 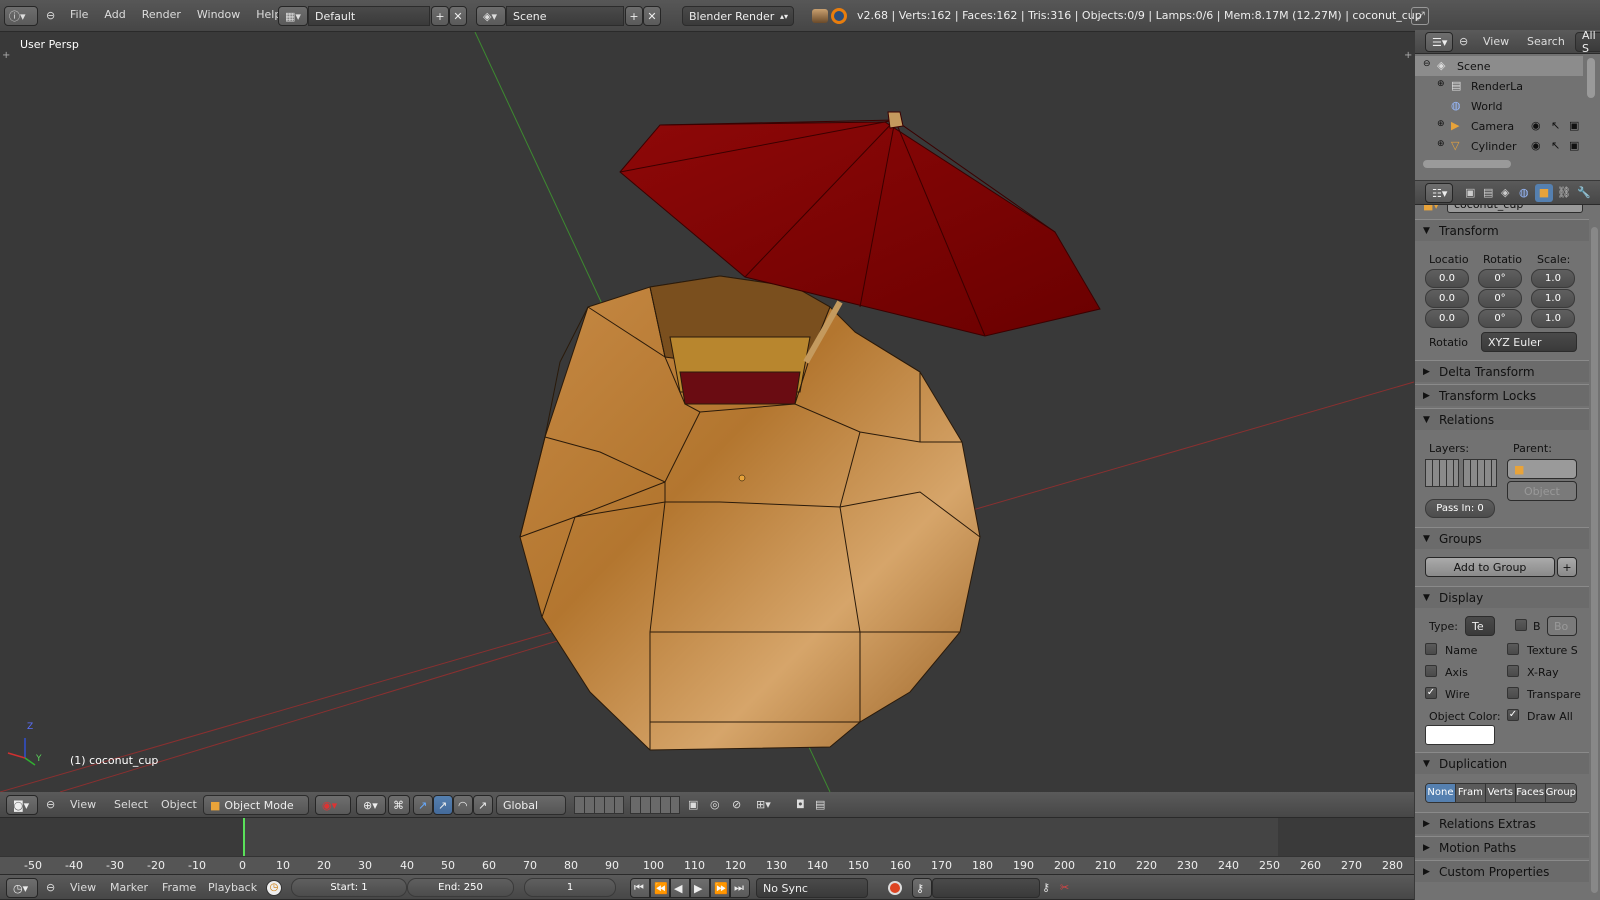 What do you see at coordinates (1447, 298) in the screenshot?
I see `location-y-field: 0.0` at bounding box center [1447, 298].